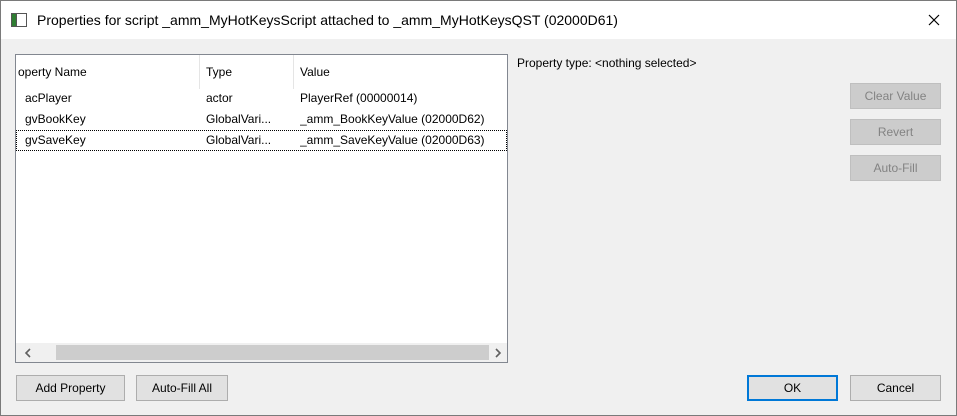 This screenshot has width=957, height=416. Describe the element at coordinates (392, 140) in the screenshot. I see `cell-value: _amm_SaveKeyValue (02000D63)` at that location.